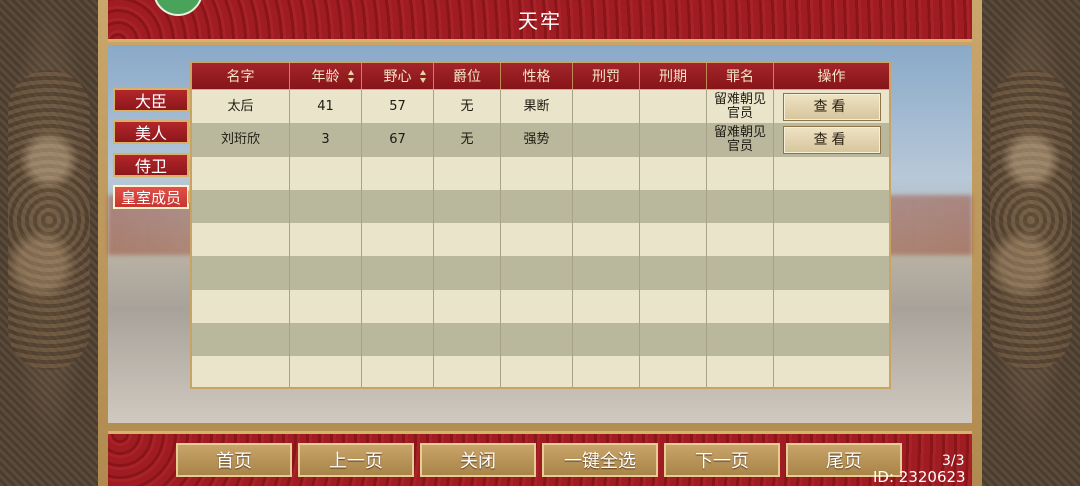 This screenshot has height=486, width=1080. Describe the element at coordinates (1031, 220) in the screenshot. I see `dragon-ornament-icon` at that location.